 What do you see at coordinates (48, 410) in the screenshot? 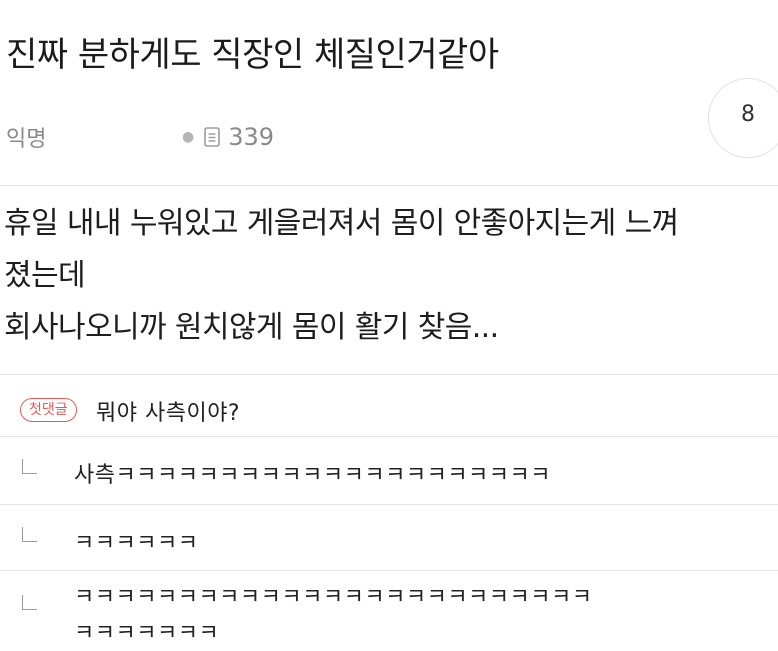
I see `first-comment-badge: 첫댓글` at bounding box center [48, 410].